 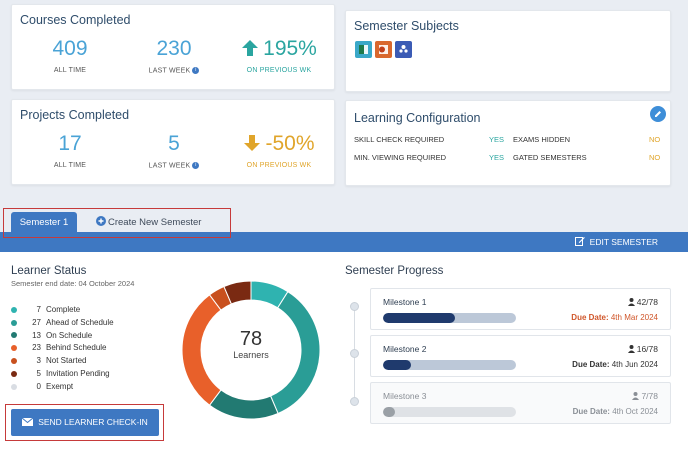 What do you see at coordinates (252, 143) in the screenshot?
I see `arrow-down-icon` at bounding box center [252, 143].